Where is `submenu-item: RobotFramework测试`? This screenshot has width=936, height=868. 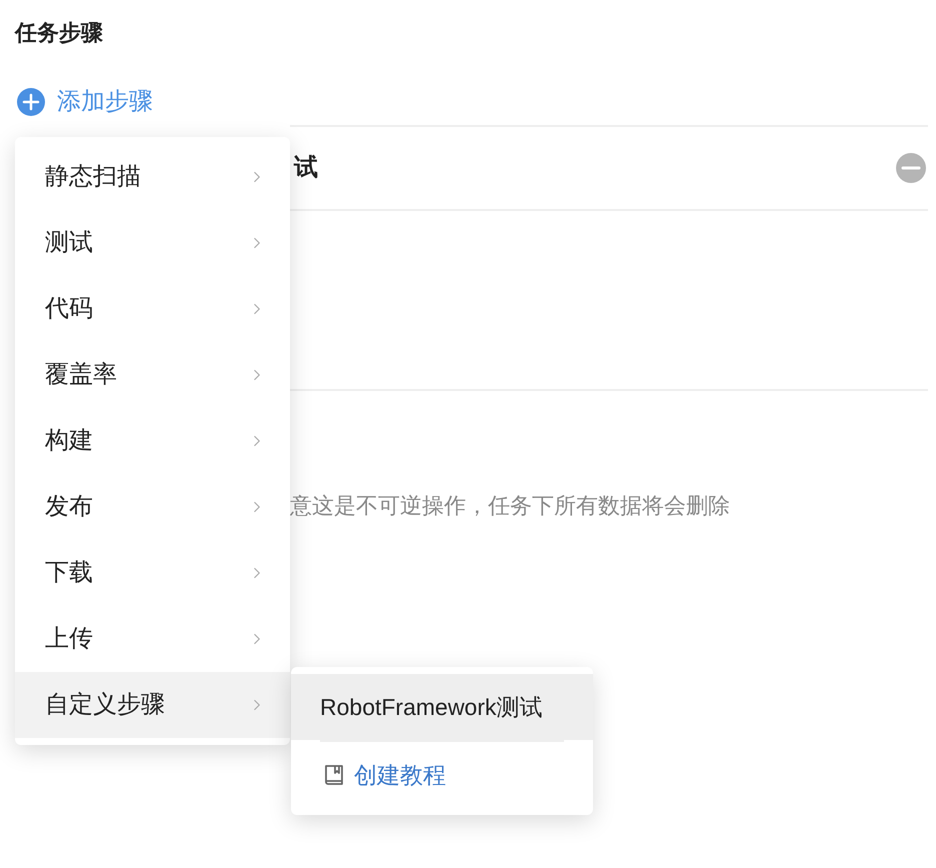
submenu-item: RobotFramework测试 is located at coordinates (442, 707).